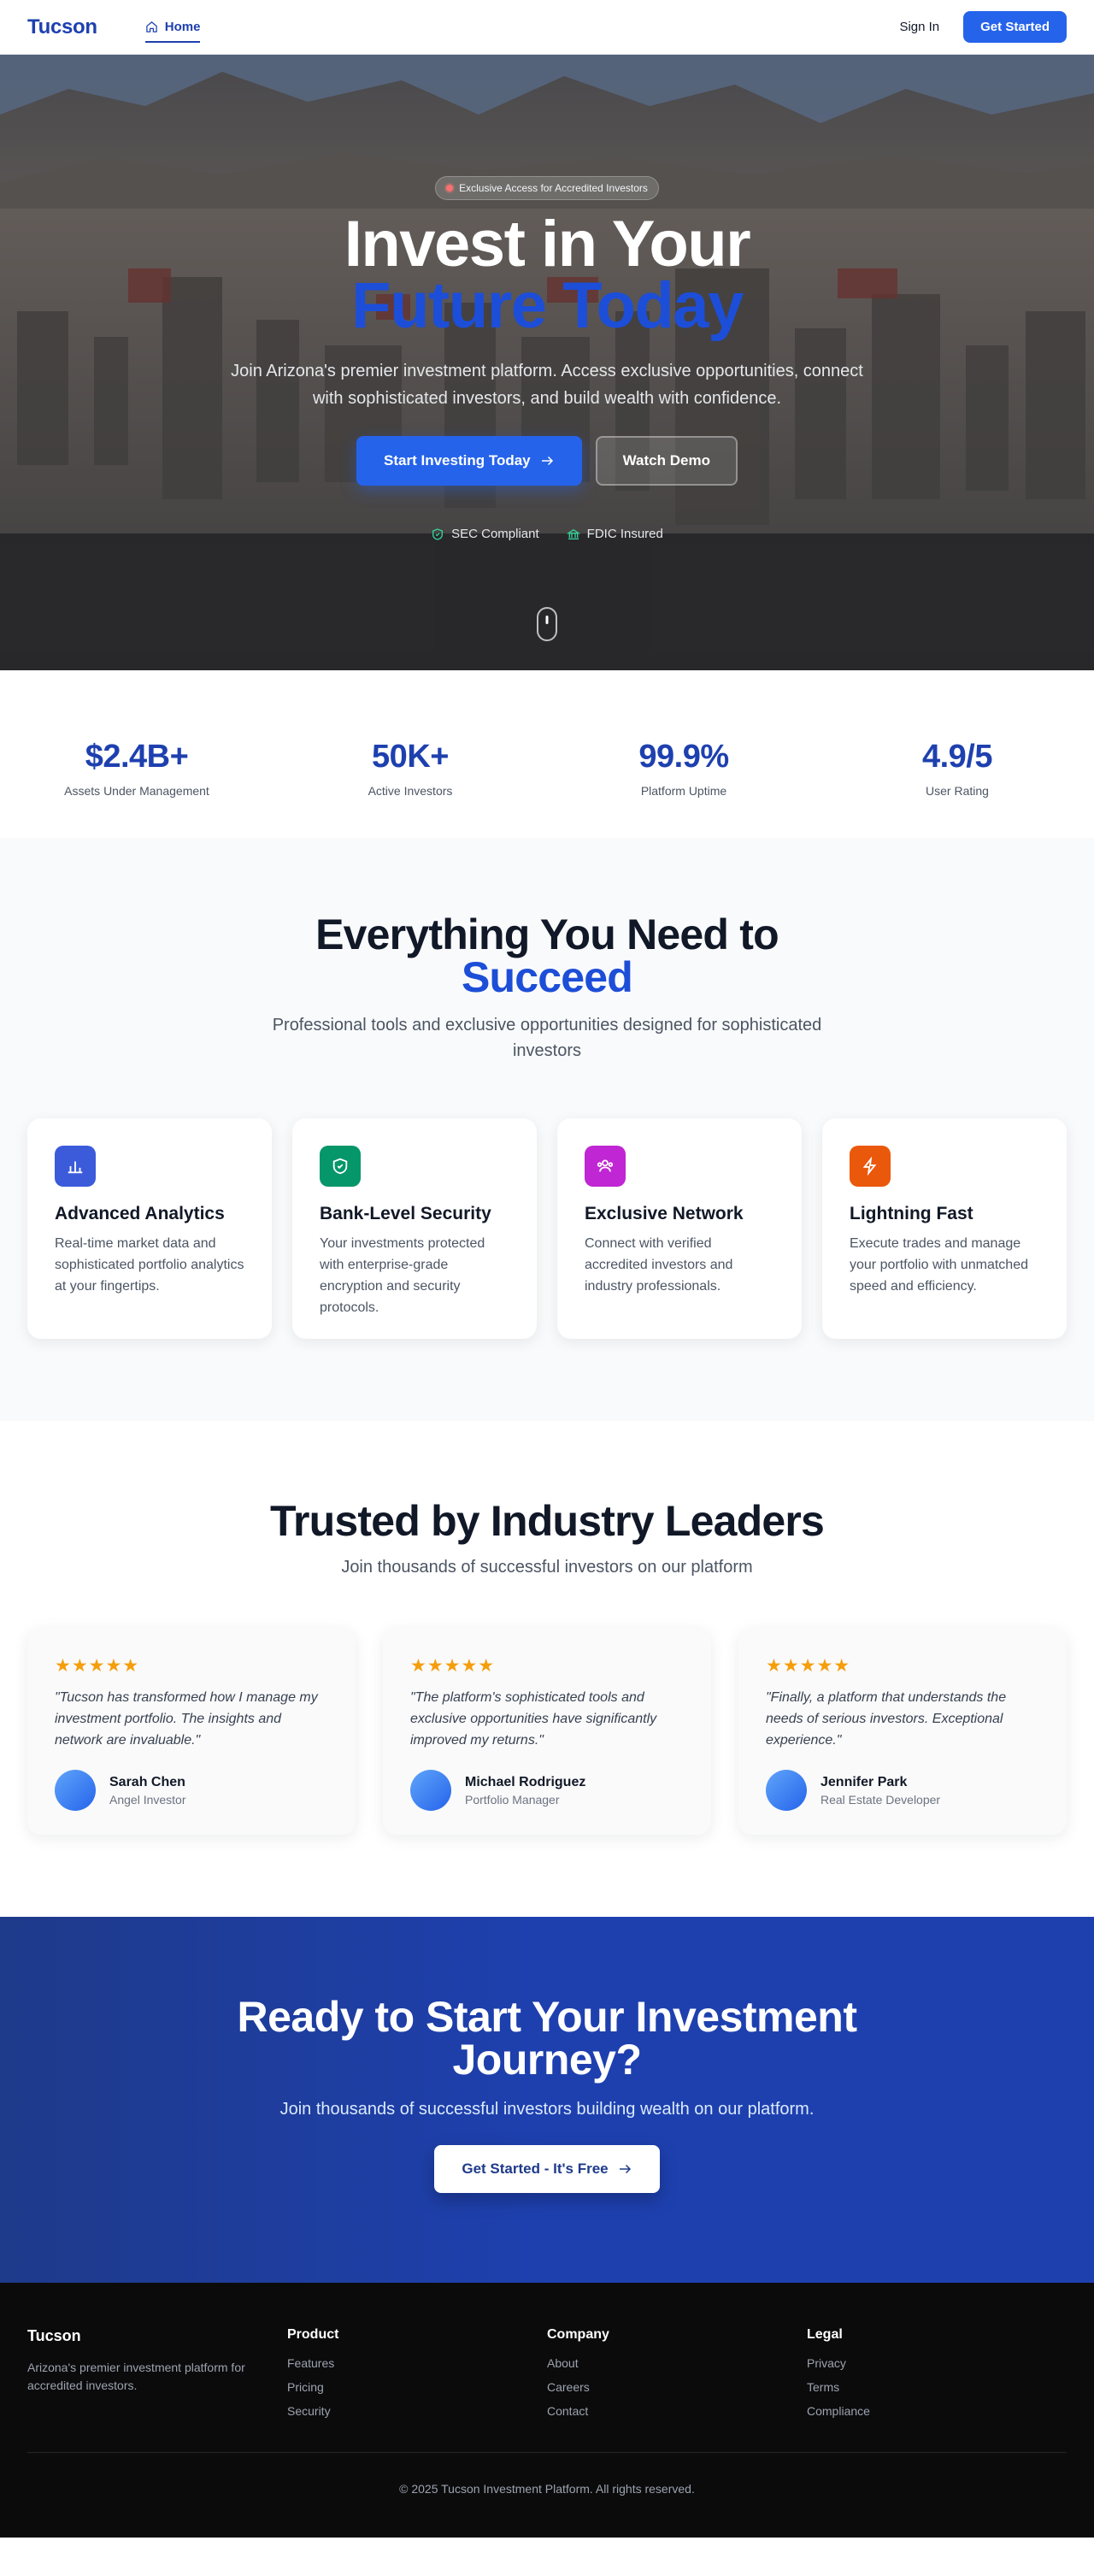  Describe the element at coordinates (919, 27) in the screenshot. I see `sign-in-link: Sign In` at that location.